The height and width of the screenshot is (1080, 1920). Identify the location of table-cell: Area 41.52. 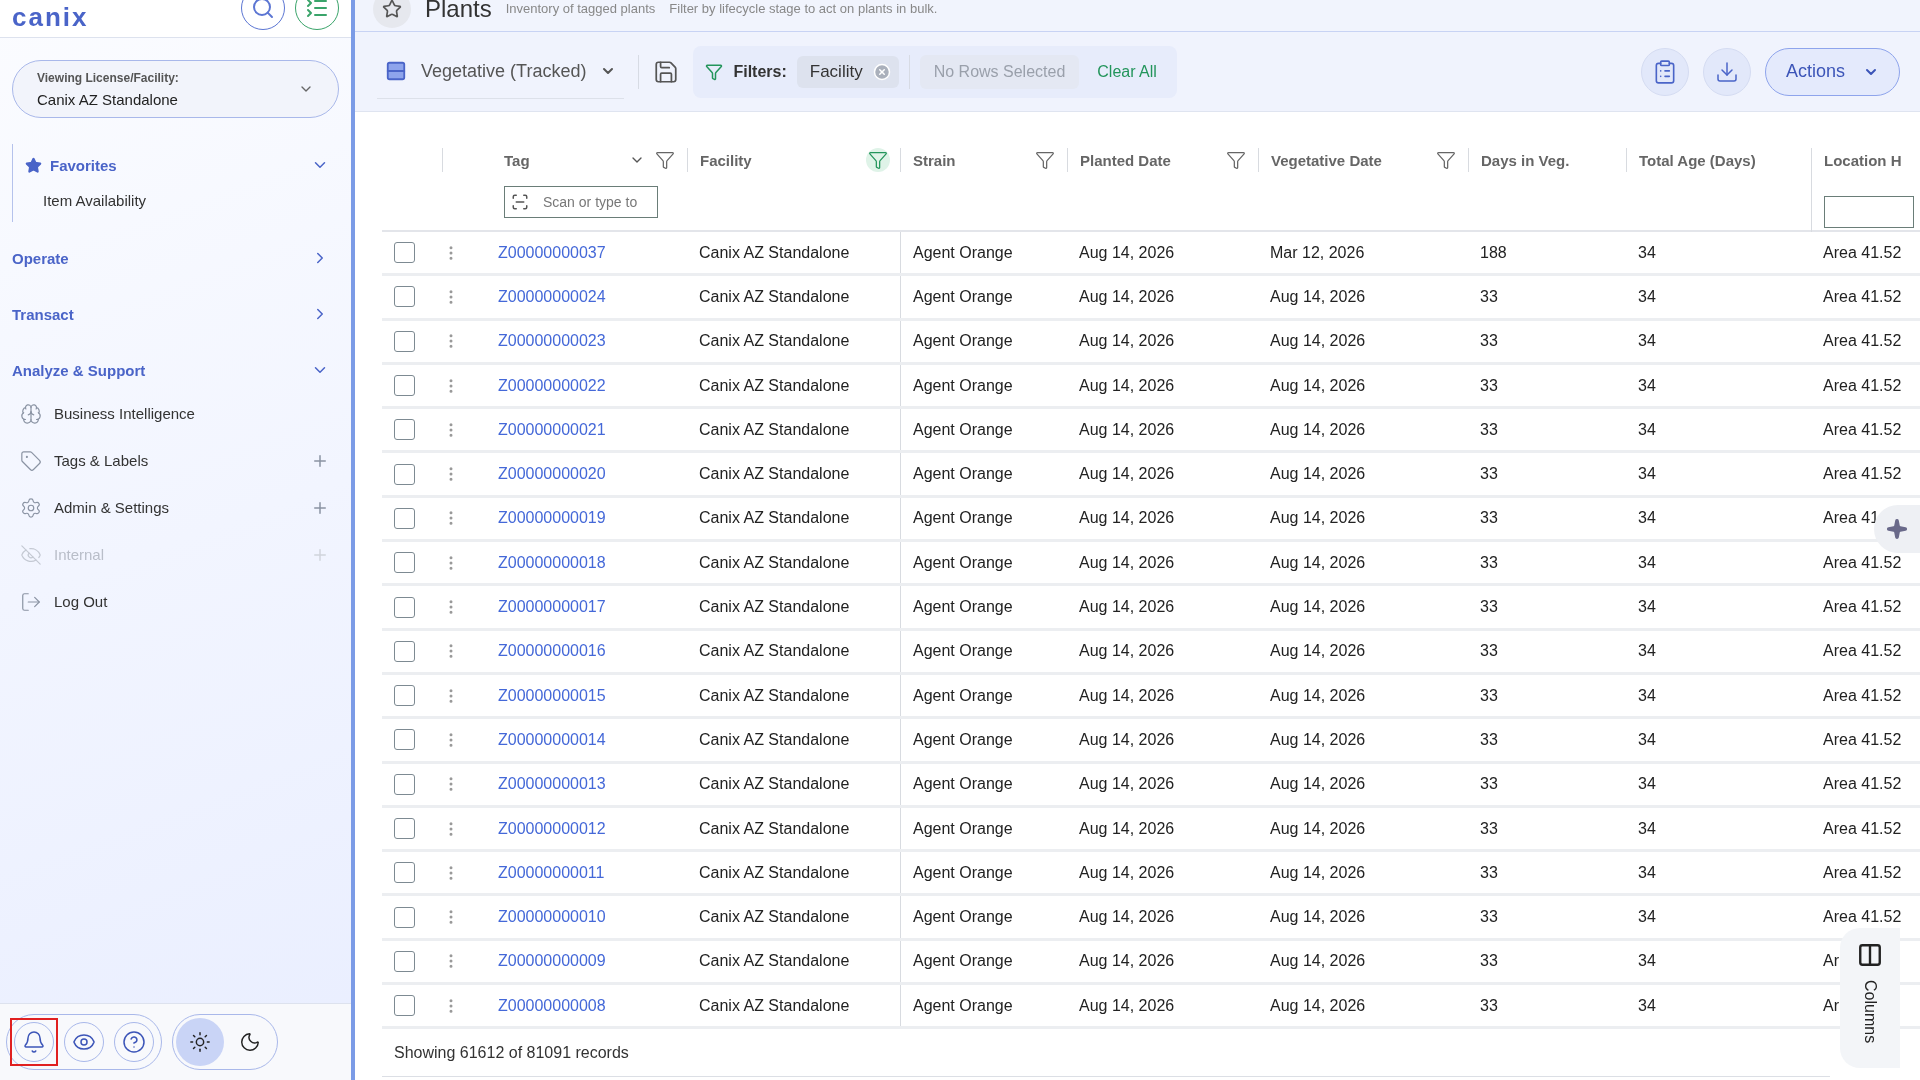
(1862, 474).